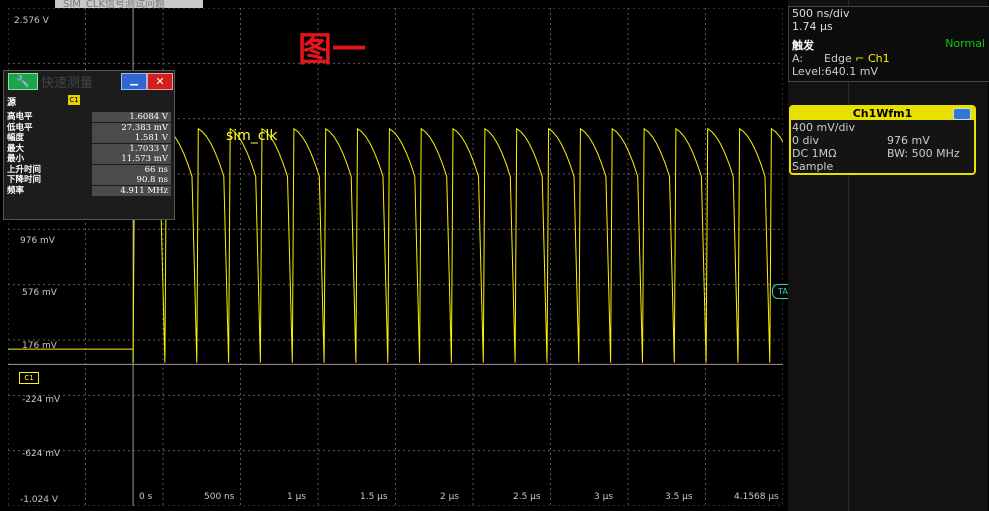  Describe the element at coordinates (89, 117) in the screenshot. I see `measurement-row: 高电平 1.6084 V` at that location.